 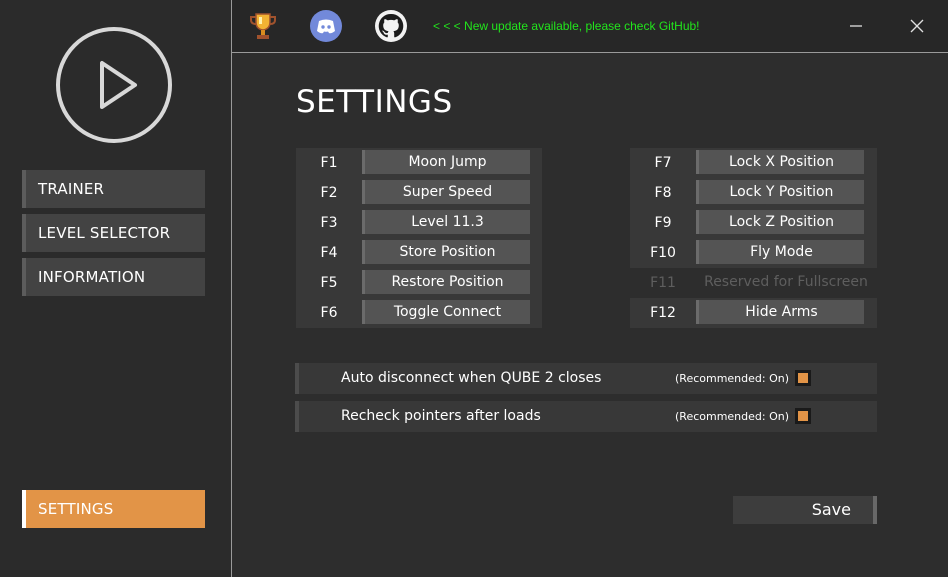 I want to click on hotkey-reserved-fullscreen-label: Reserved for Fullscreen, so click(x=786, y=282).